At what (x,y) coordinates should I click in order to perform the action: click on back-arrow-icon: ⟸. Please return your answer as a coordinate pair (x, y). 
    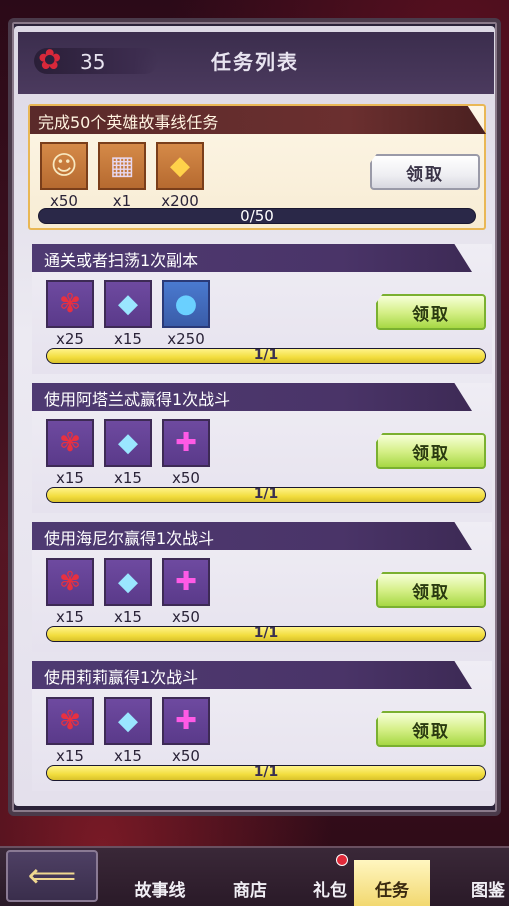
    Looking at the image, I should click on (52, 876).